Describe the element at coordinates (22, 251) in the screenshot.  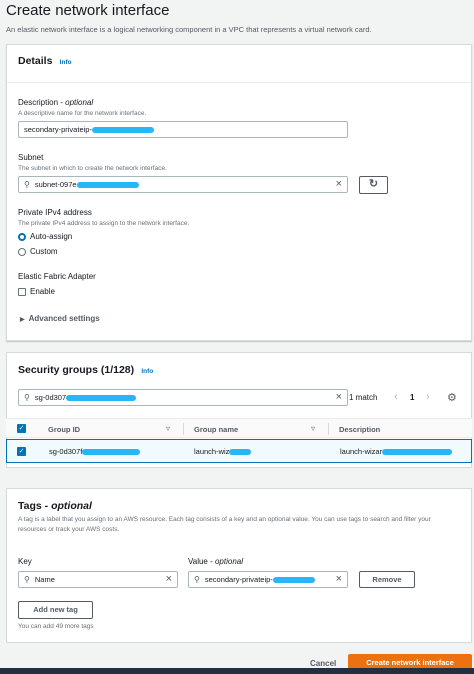
I see `radio-icon` at that location.